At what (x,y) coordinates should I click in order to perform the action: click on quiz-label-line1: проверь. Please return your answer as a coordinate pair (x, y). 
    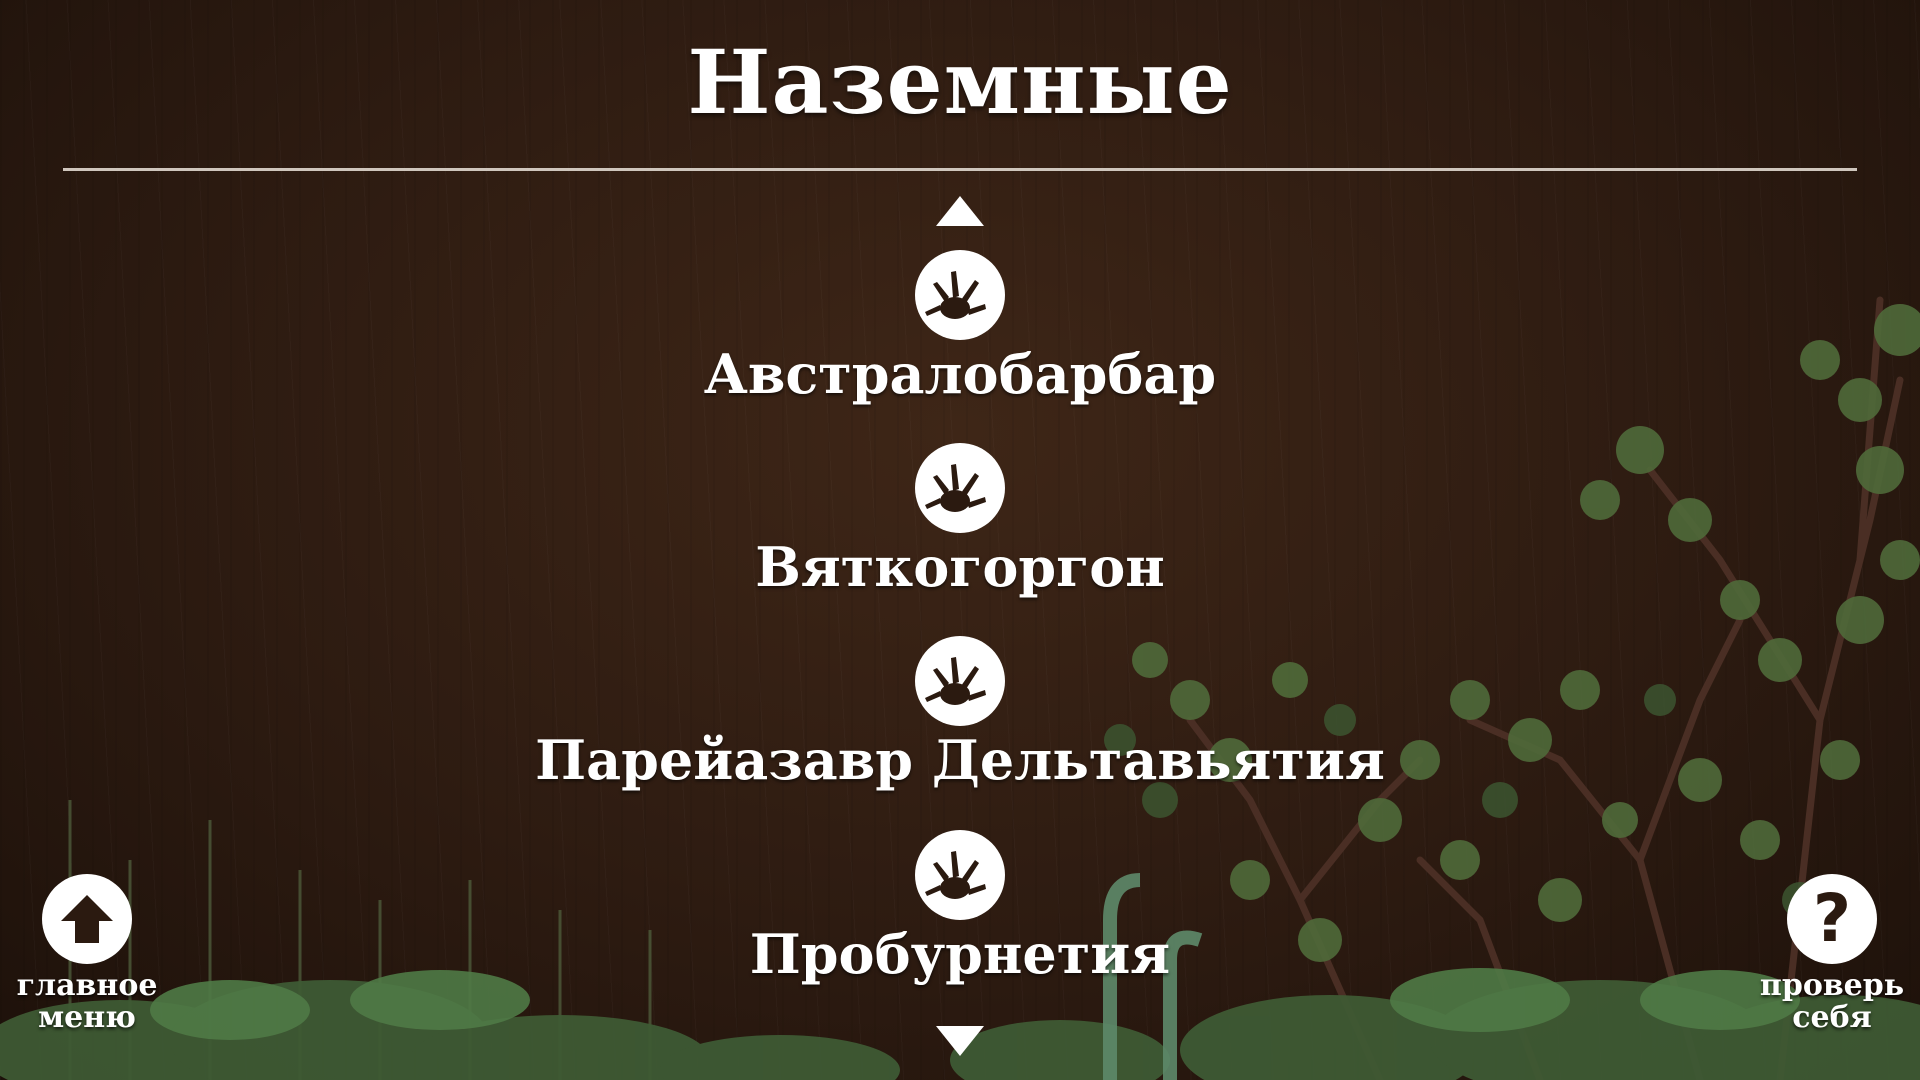
    Looking at the image, I should click on (1832, 985).